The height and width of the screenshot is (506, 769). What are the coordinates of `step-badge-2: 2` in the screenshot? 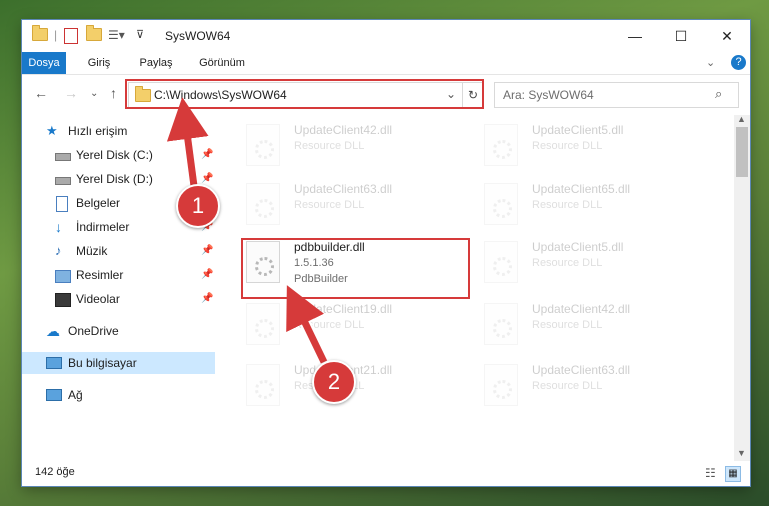 It's located at (334, 382).